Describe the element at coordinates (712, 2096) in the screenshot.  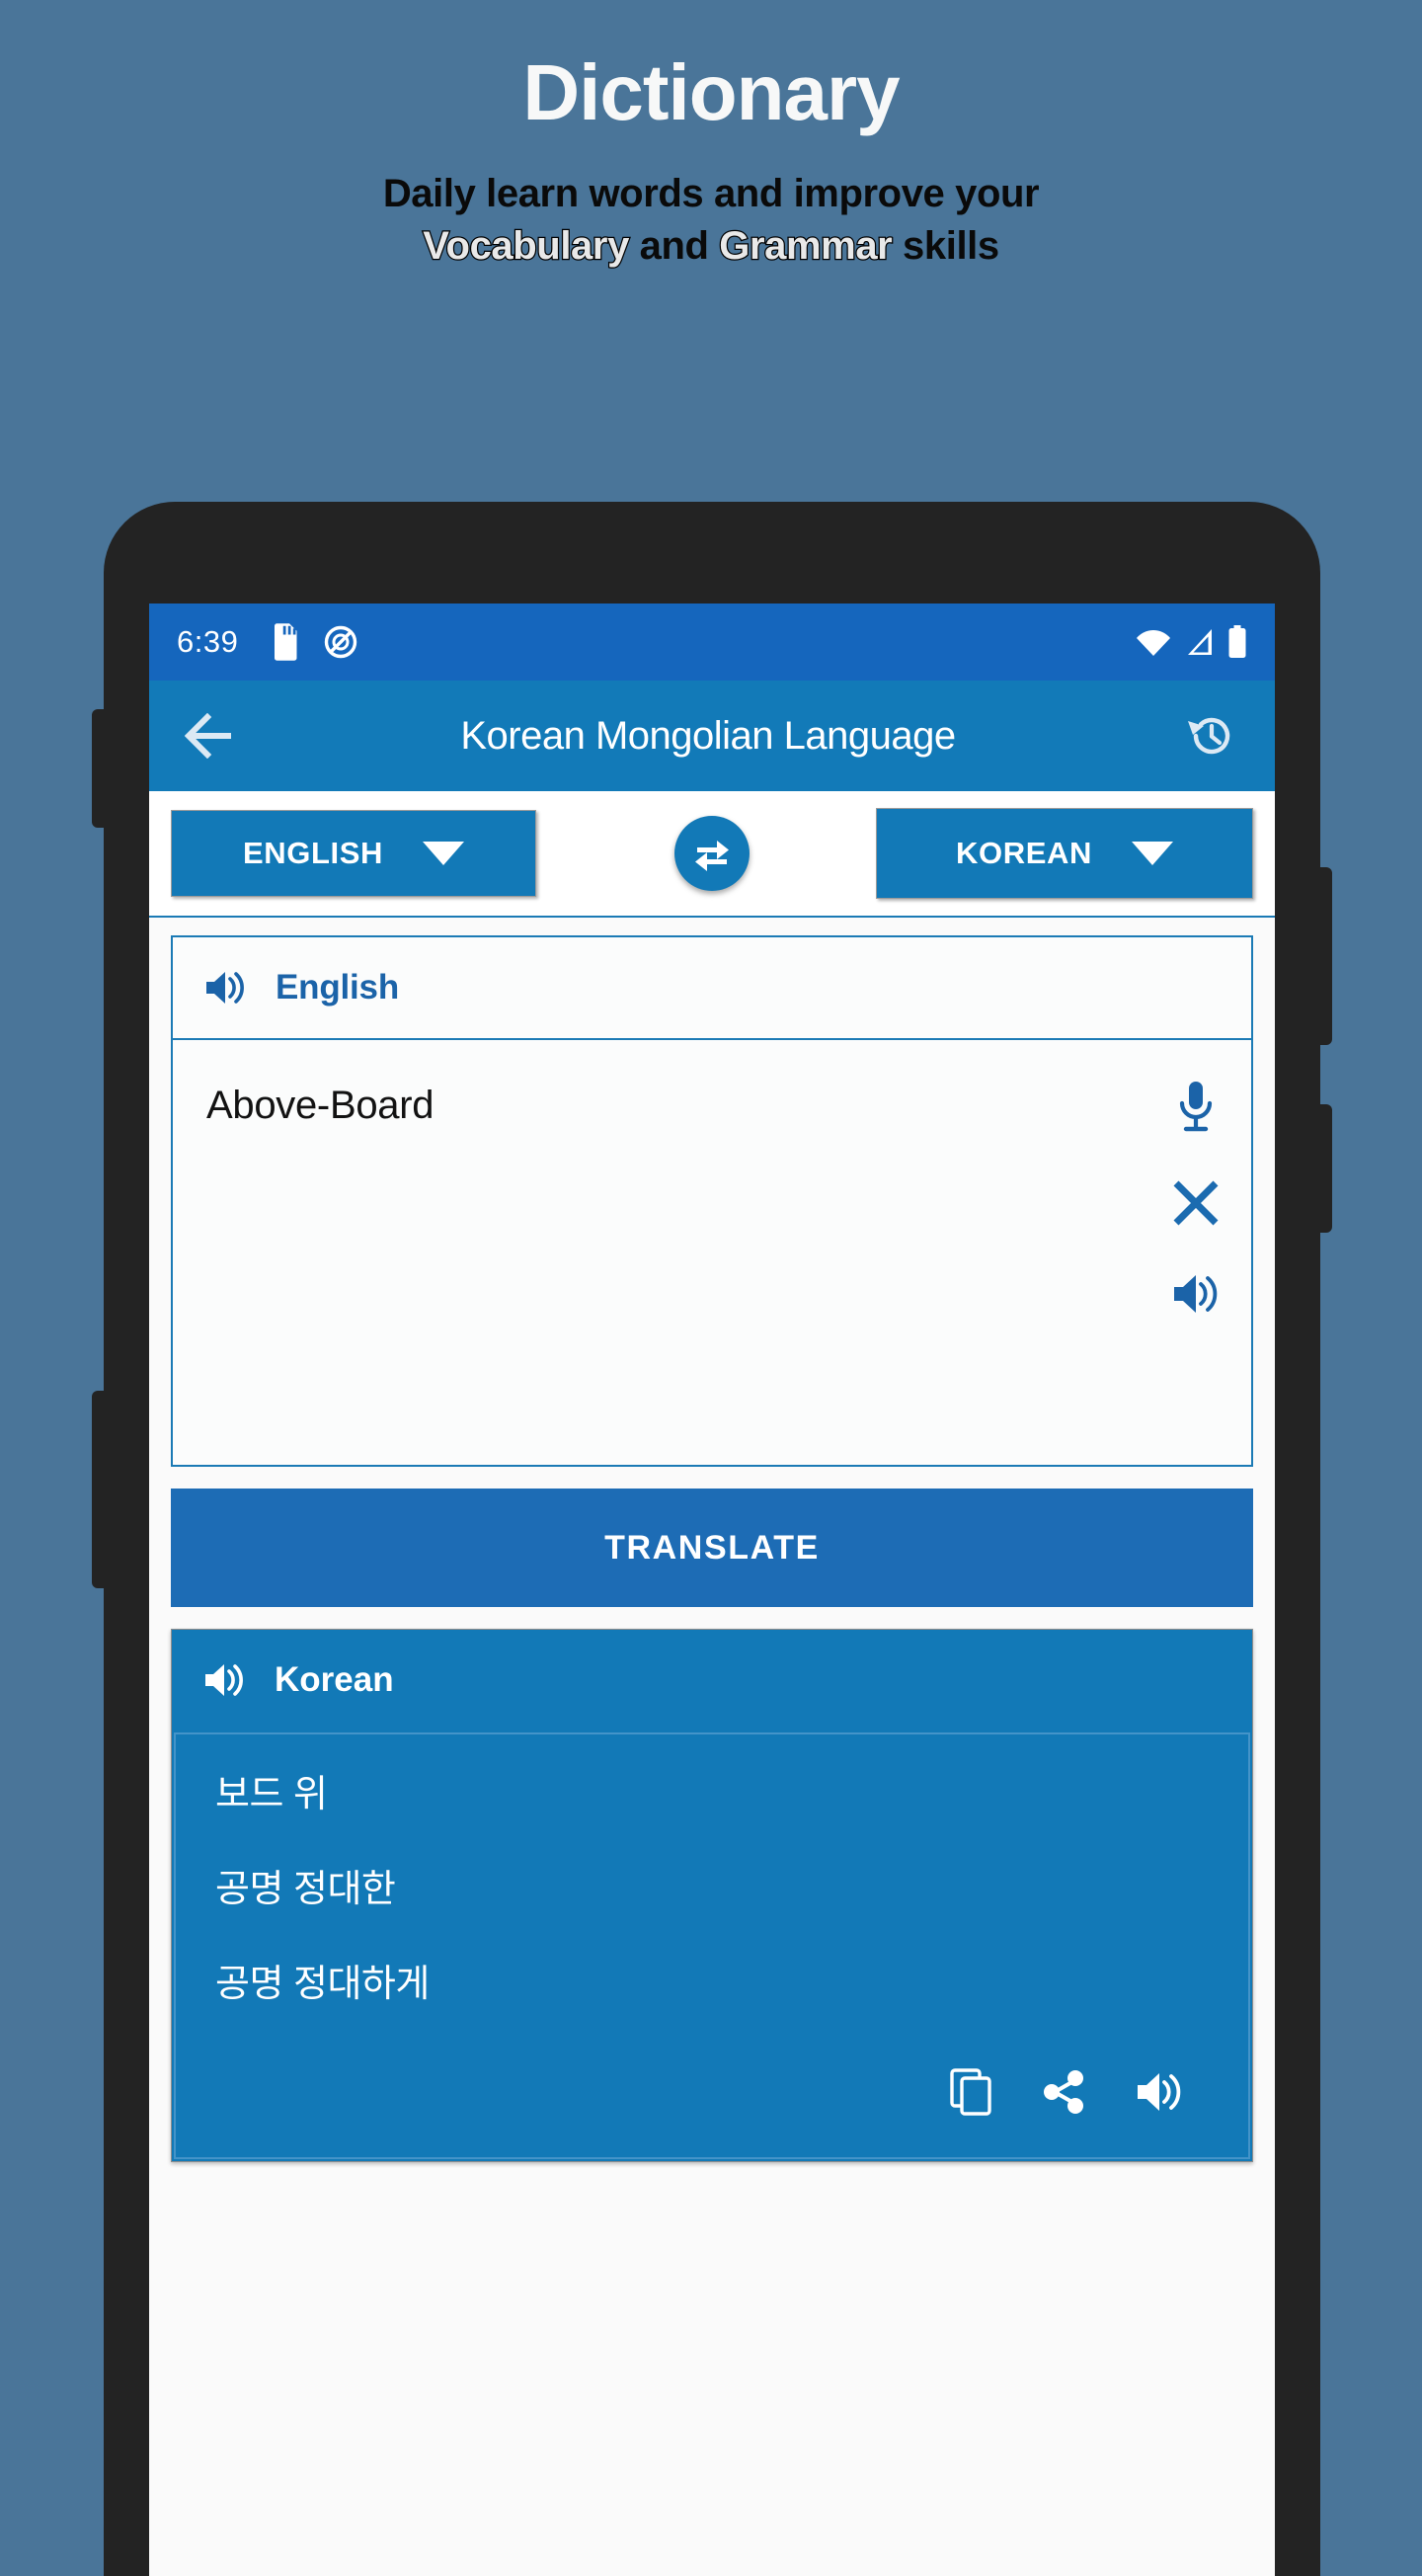
I see `result-action-icons` at that location.